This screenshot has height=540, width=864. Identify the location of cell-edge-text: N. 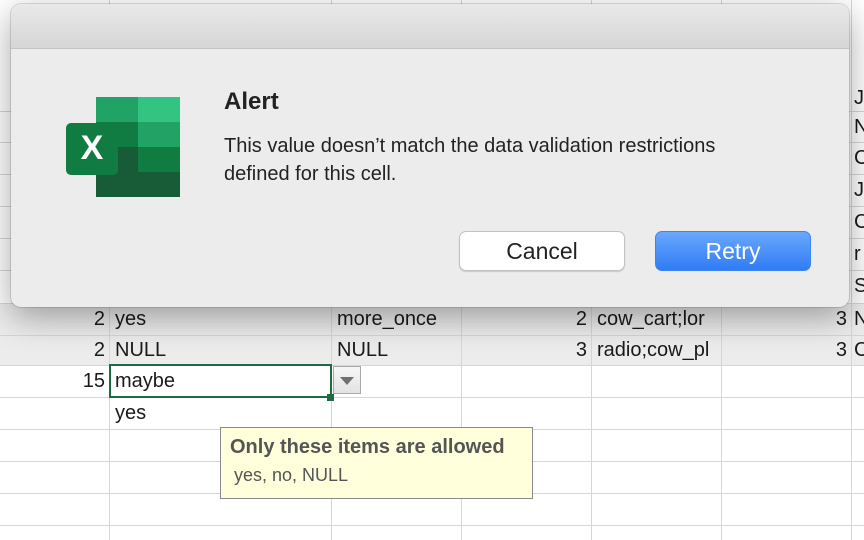
(859, 127).